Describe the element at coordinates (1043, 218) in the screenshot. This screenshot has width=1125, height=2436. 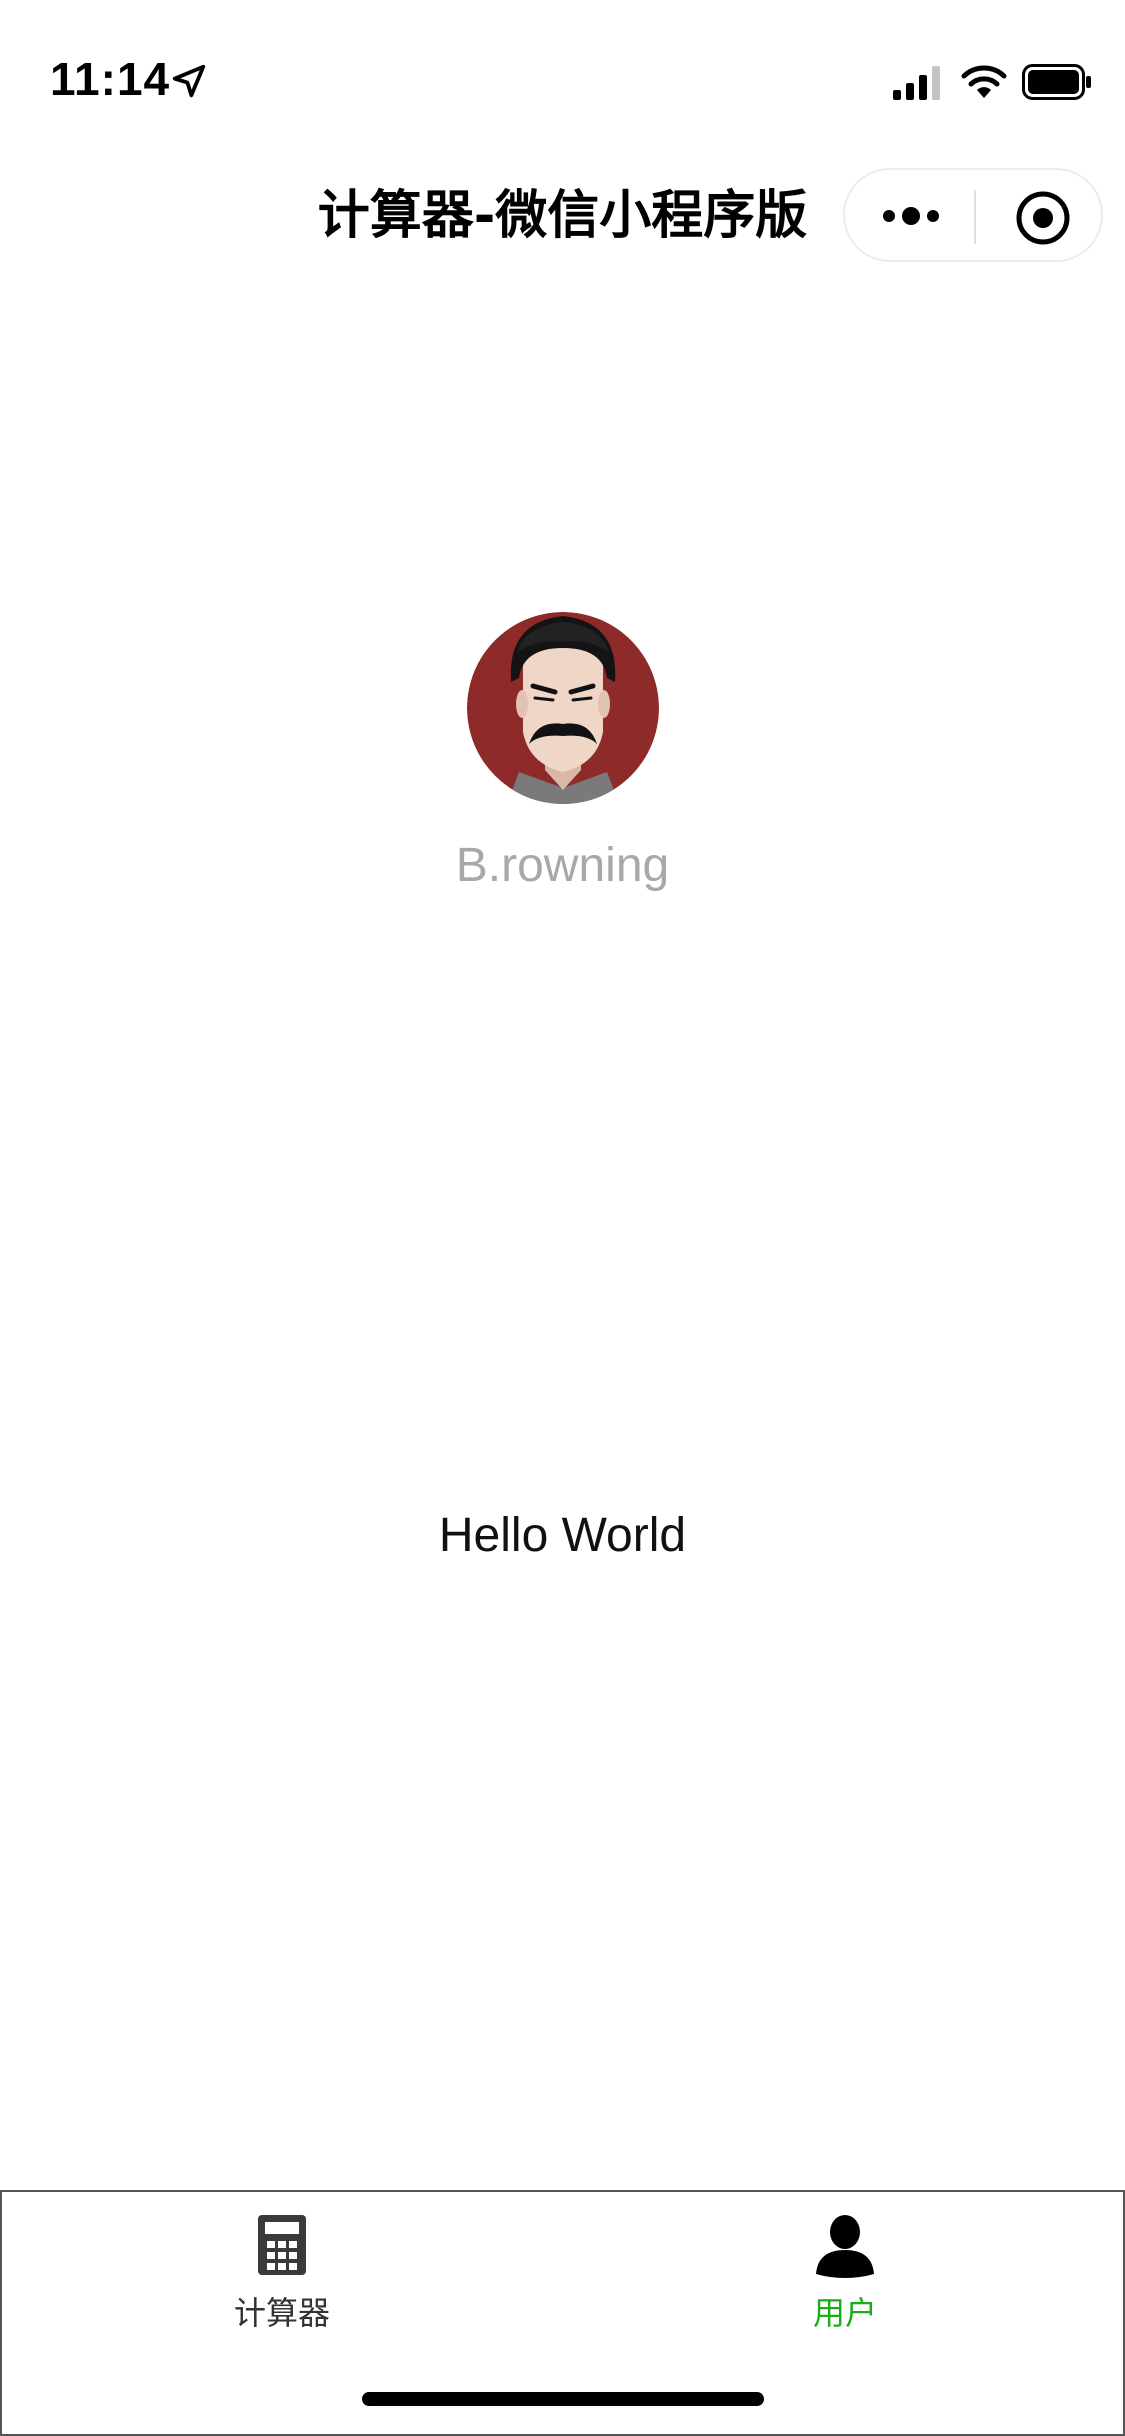
I see `close-target-icon` at that location.